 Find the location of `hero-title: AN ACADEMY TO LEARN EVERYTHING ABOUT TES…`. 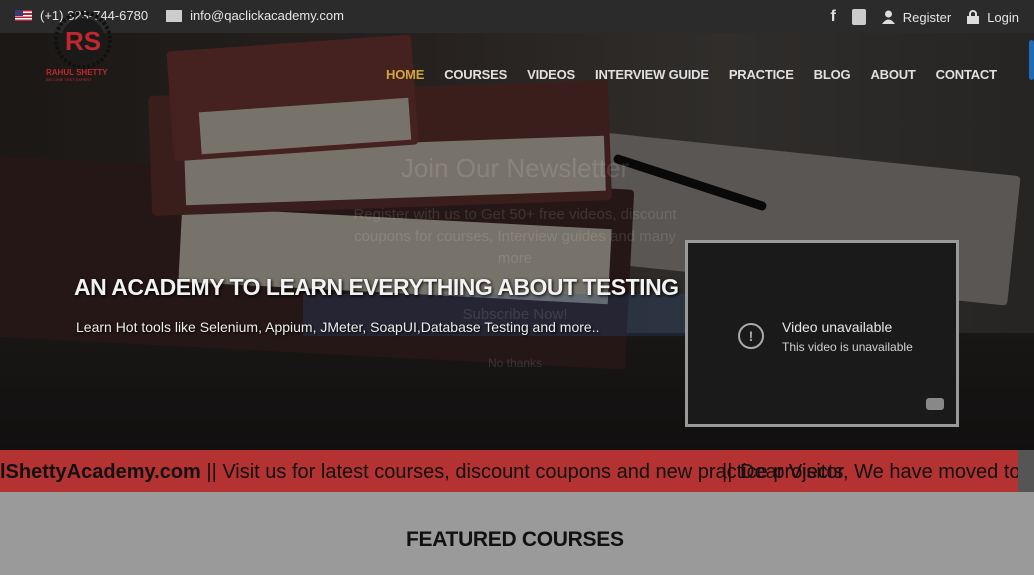

hero-title: AN ACADEMY TO LEARN EVERYTHING ABOUT TES… is located at coordinates (376, 287).